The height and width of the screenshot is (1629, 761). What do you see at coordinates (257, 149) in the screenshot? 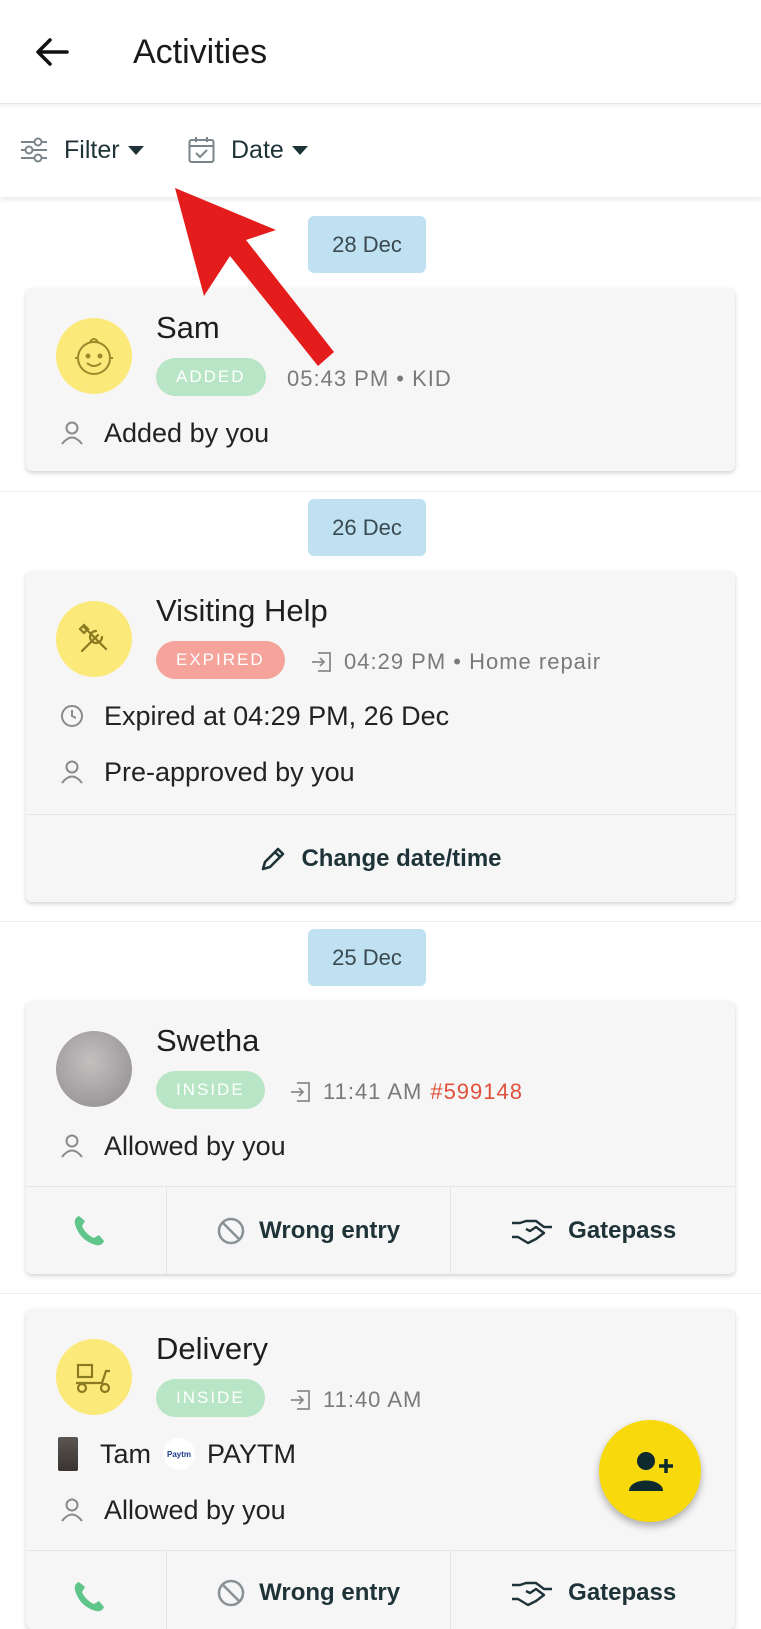
I see `date-label: Date` at bounding box center [257, 149].